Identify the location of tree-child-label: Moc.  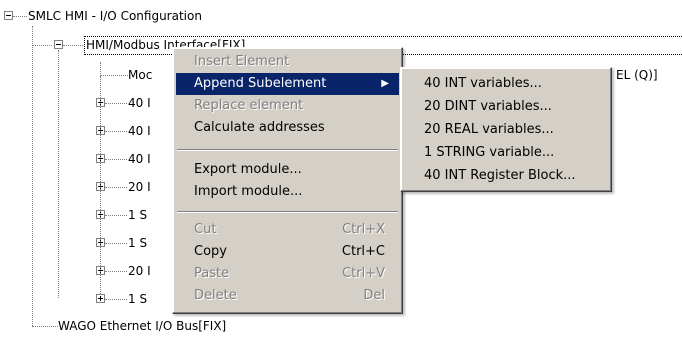
(140, 75).